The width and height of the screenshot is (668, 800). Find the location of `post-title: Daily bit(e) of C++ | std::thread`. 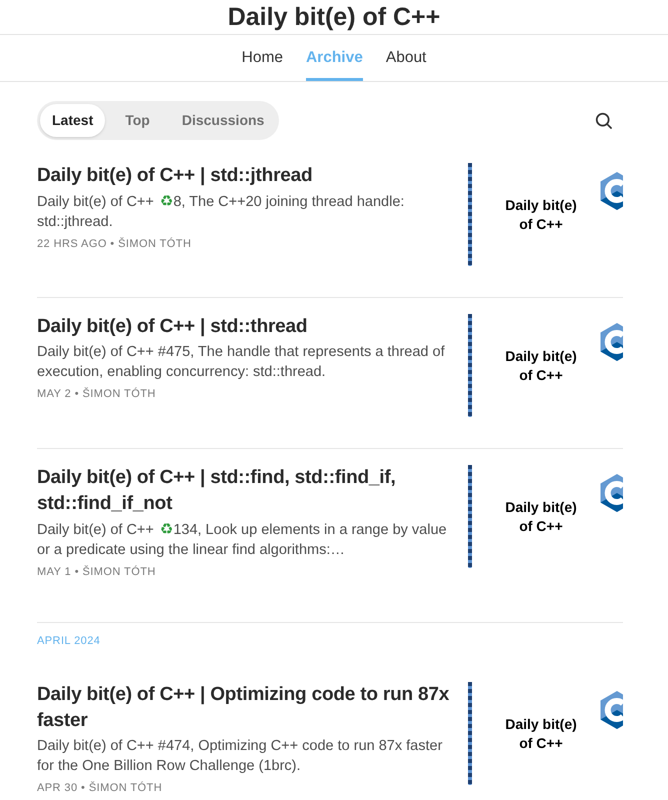

post-title: Daily bit(e) of C++ | std::thread is located at coordinates (247, 327).